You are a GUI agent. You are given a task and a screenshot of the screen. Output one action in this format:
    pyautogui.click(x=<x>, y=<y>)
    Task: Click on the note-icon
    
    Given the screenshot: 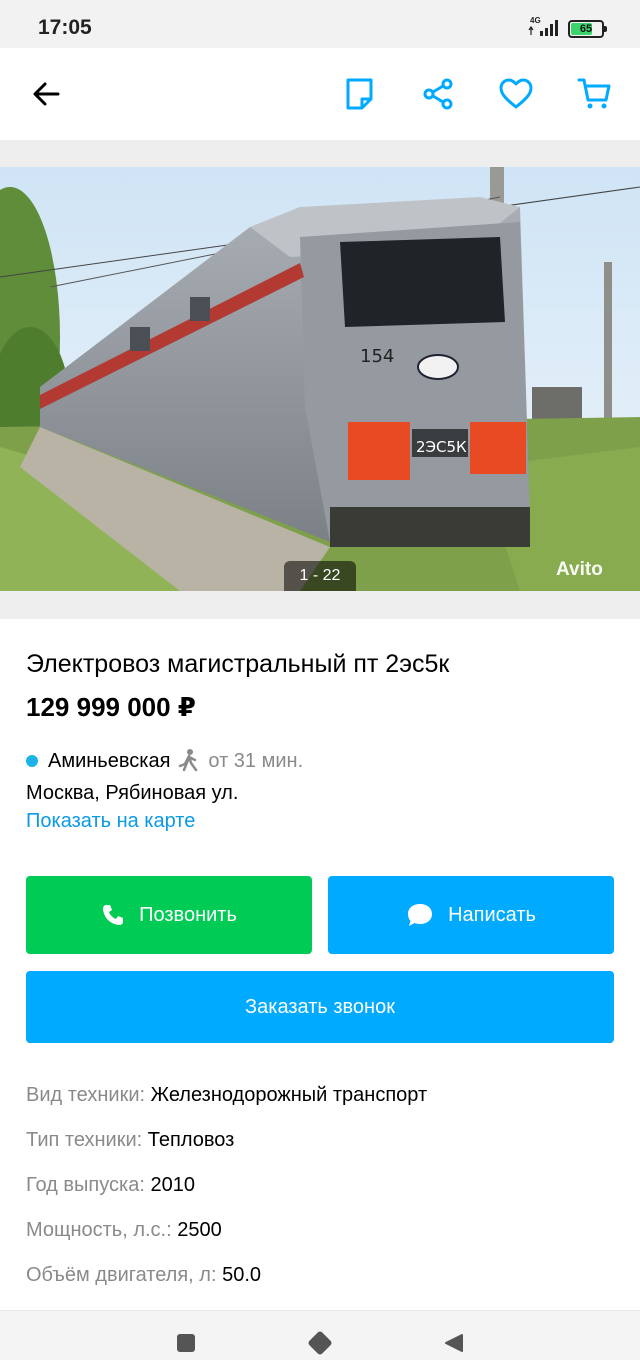 What is the action you would take?
    pyautogui.click(x=360, y=94)
    